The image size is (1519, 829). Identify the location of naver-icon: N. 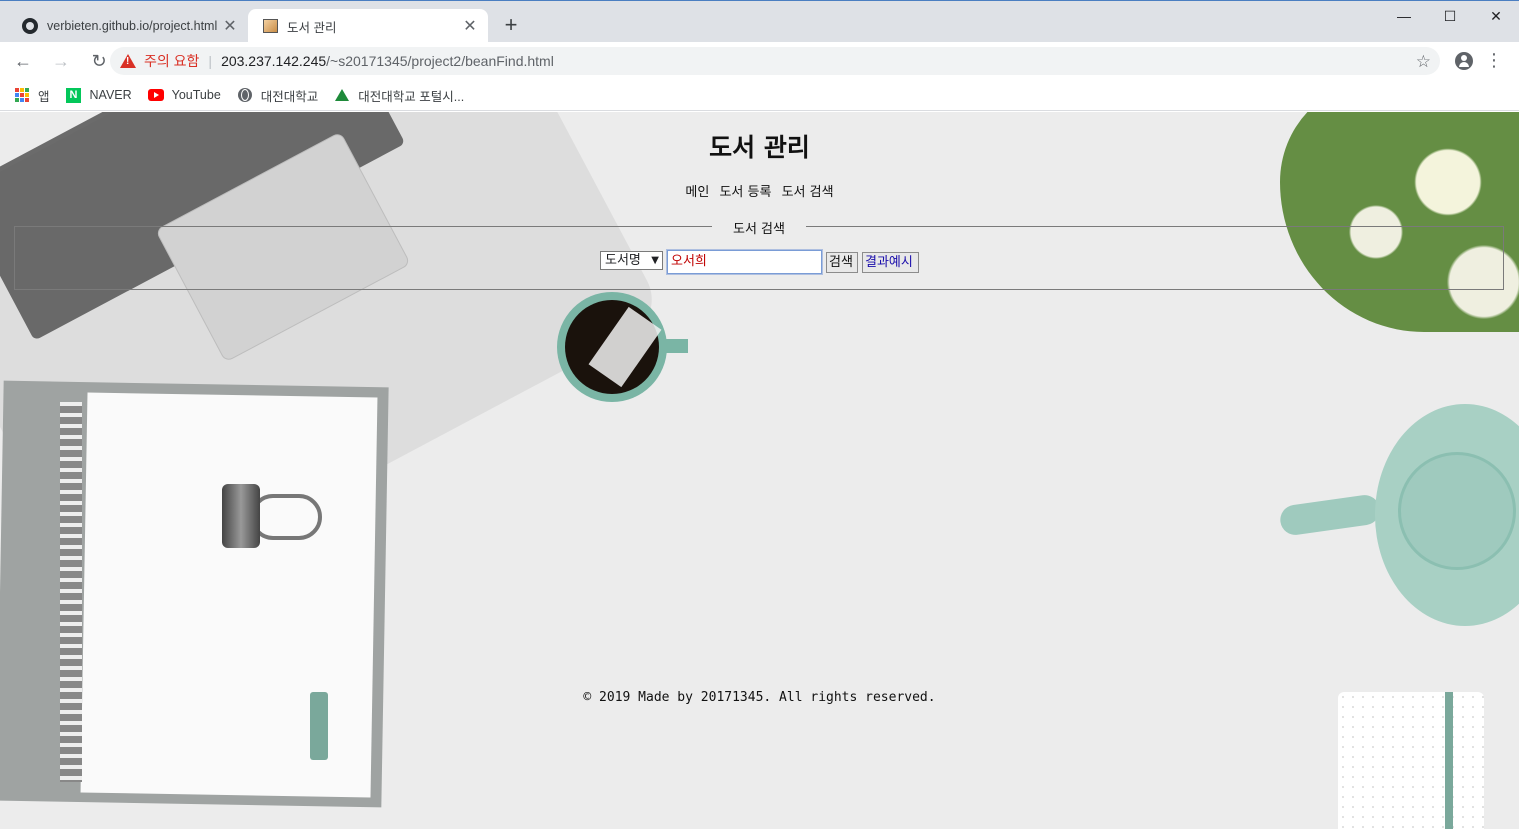
(74, 95).